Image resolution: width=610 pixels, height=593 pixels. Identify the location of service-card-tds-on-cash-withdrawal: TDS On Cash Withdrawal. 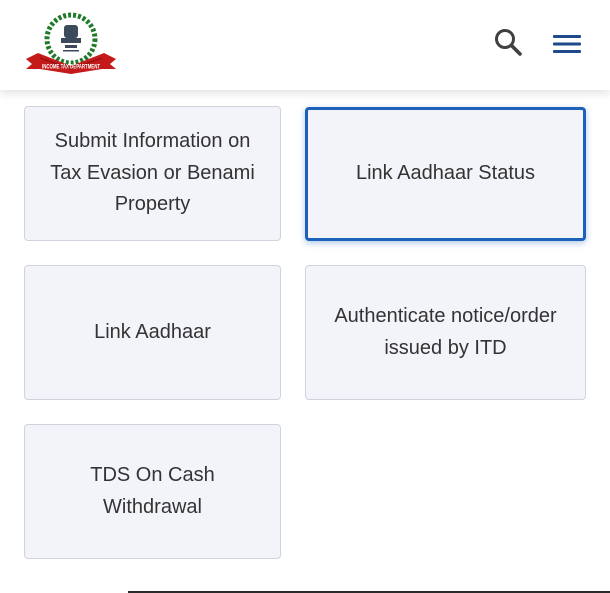
(152, 491).